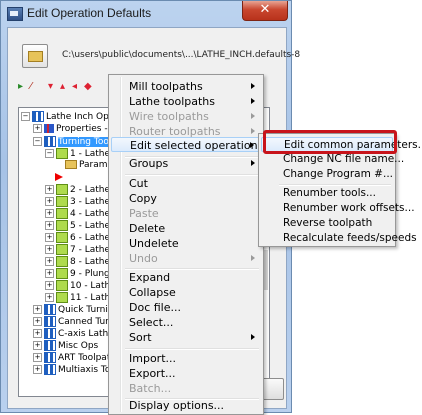 The height and width of the screenshot is (415, 422). I want to click on tree-item: + Misc Ops, so click(65, 345).